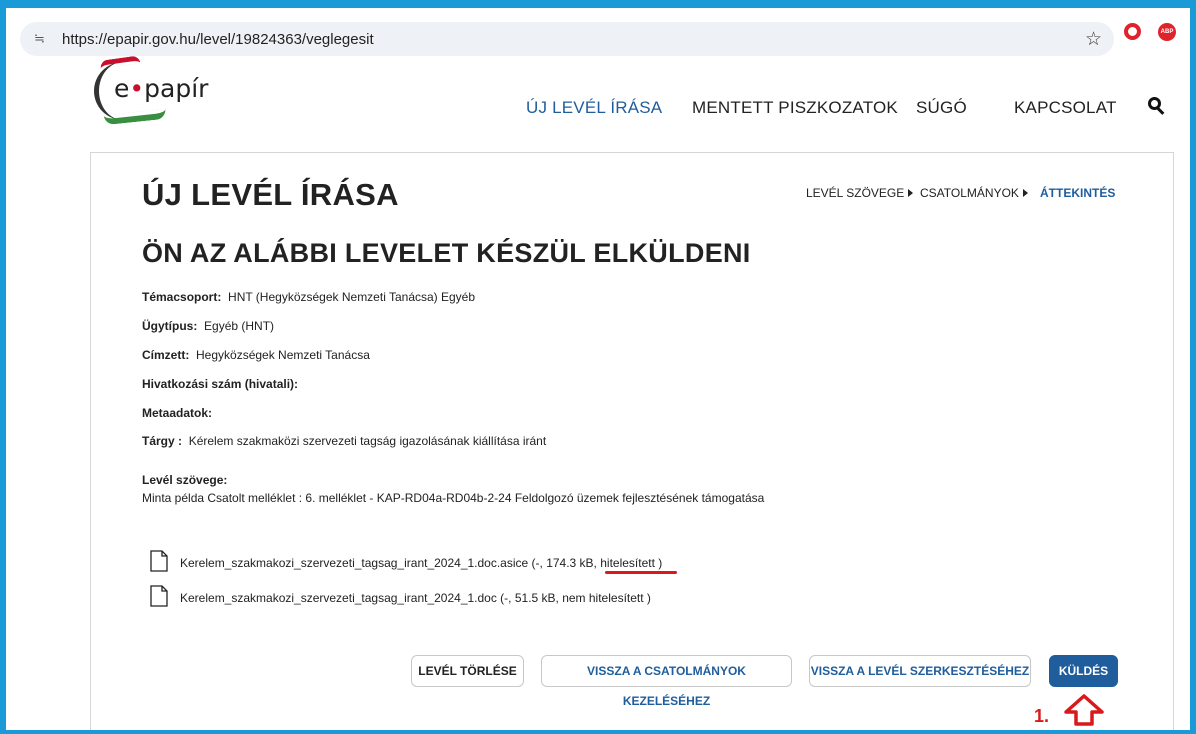 The width and height of the screenshot is (1196, 734). Describe the element at coordinates (256, 355) in the screenshot. I see `field-recipient: Címzett: Hegyközségek Nemzeti Tanácsa` at that location.